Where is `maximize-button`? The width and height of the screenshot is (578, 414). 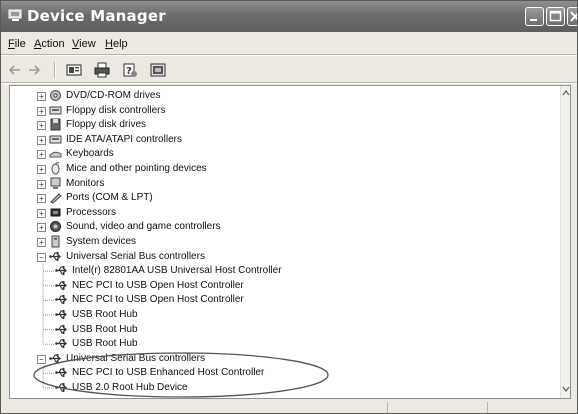 maximize-button is located at coordinates (555, 16).